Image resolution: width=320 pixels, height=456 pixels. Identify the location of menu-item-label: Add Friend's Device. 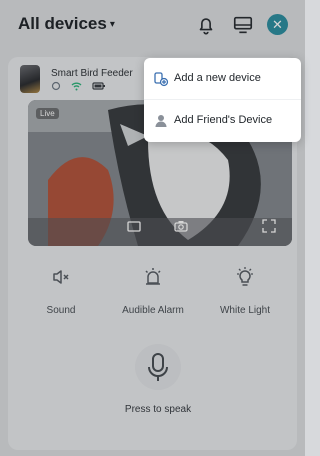
(223, 120).